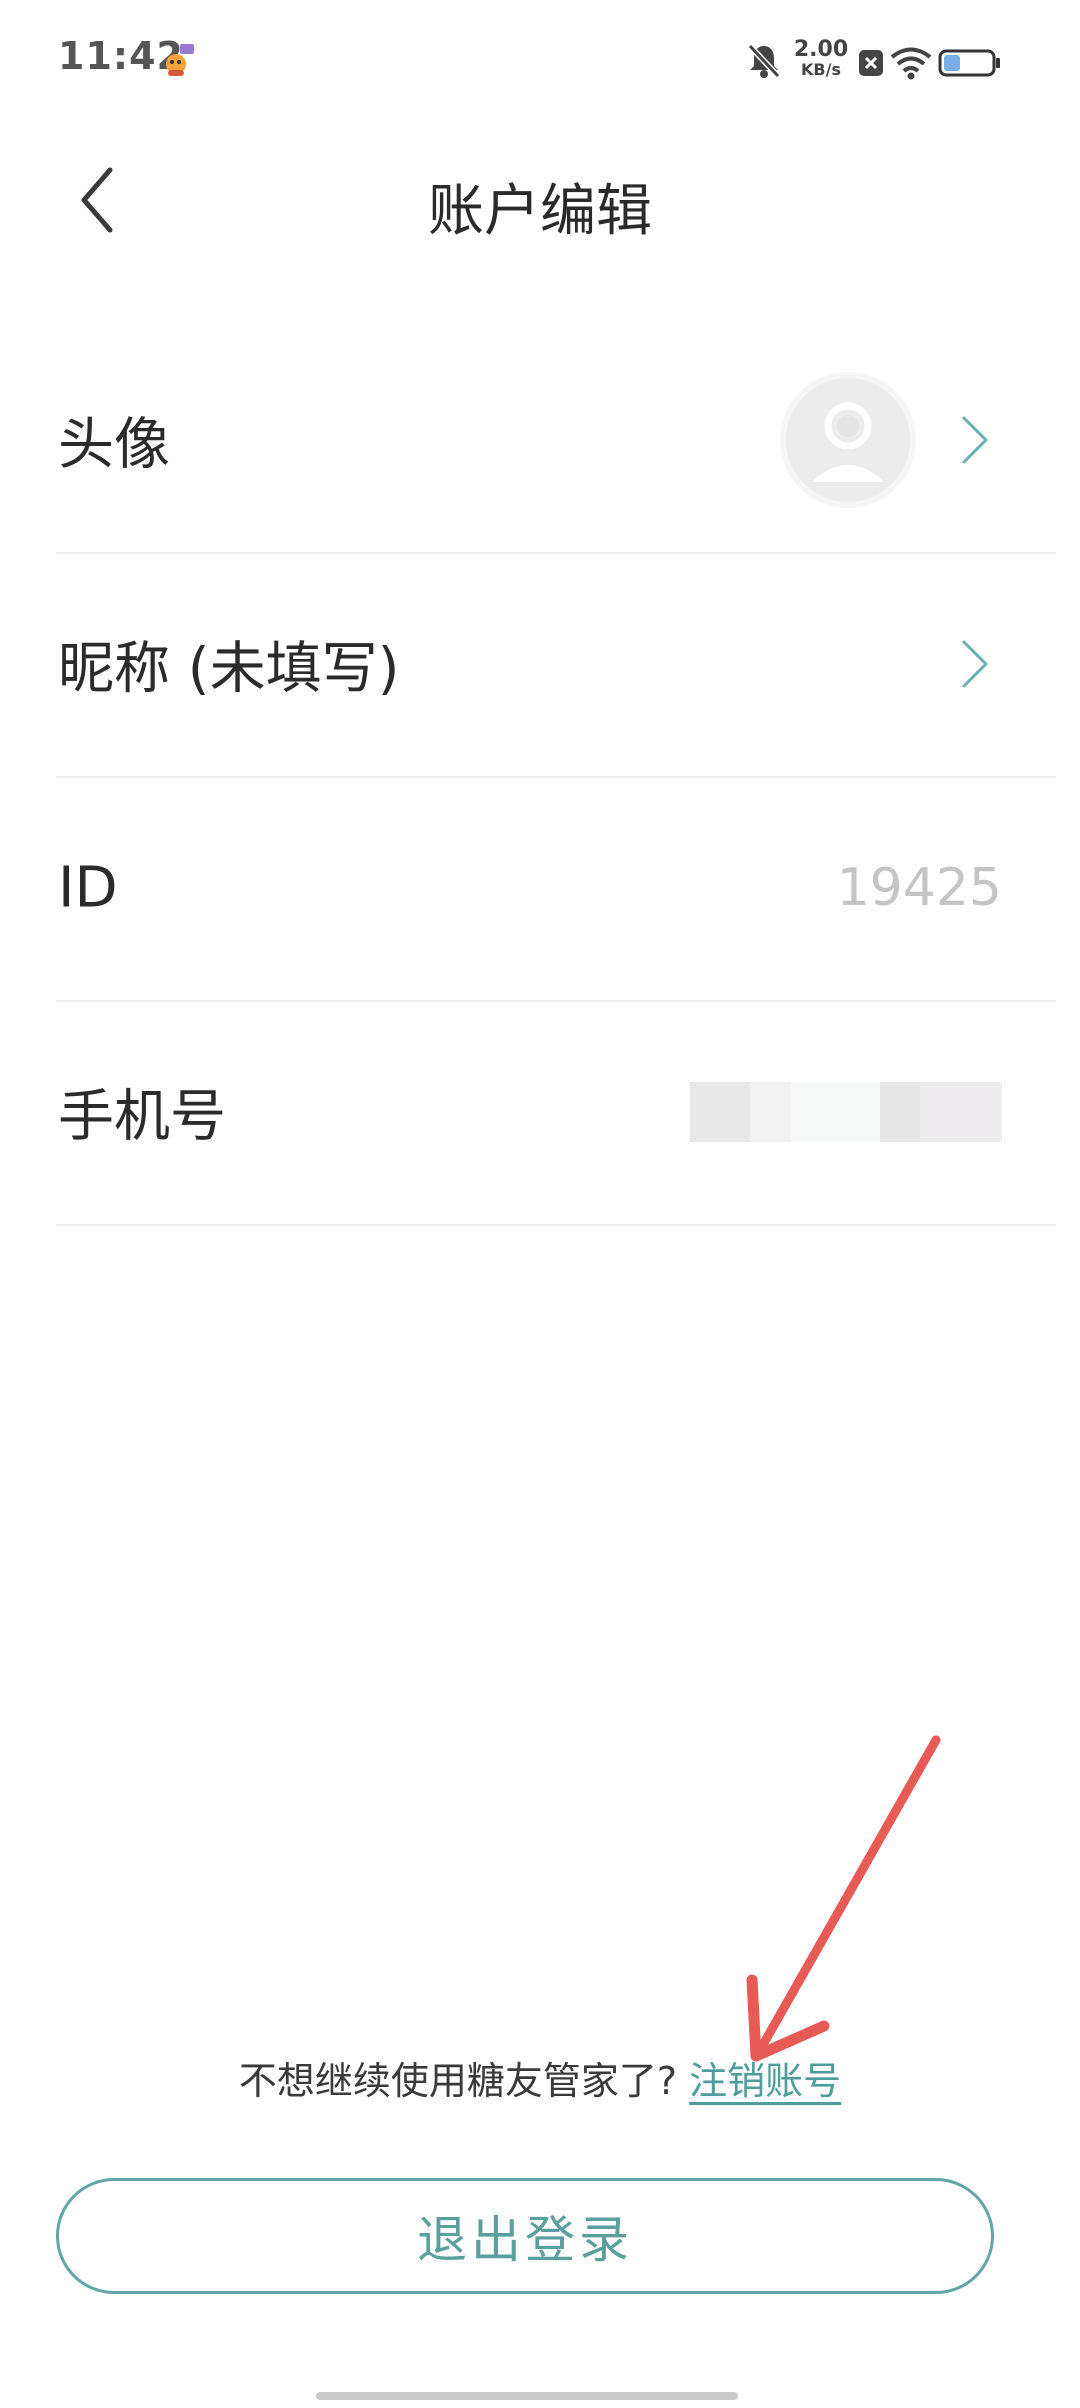  I want to click on status-bar: 11:42 2.00 KB/s, so click(540, 60).